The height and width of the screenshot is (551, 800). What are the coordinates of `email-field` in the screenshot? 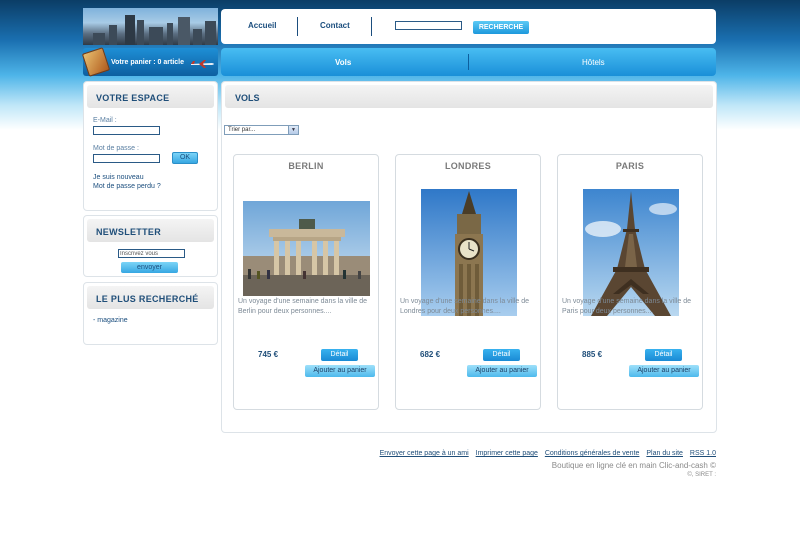 It's located at (126, 130).